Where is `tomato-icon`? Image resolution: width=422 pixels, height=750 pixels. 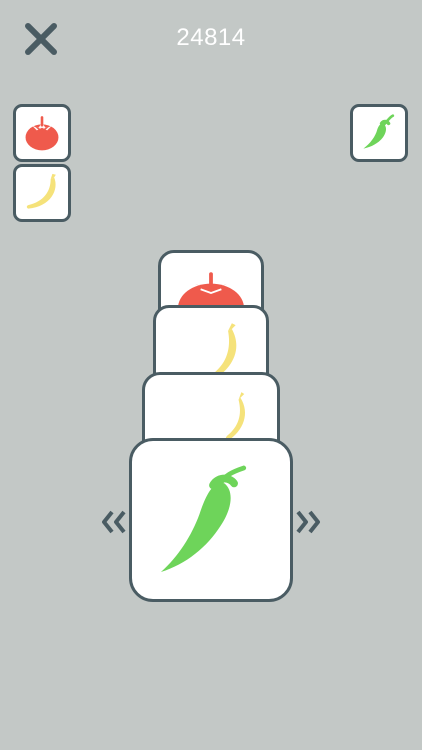
tomato-icon is located at coordinates (42, 133).